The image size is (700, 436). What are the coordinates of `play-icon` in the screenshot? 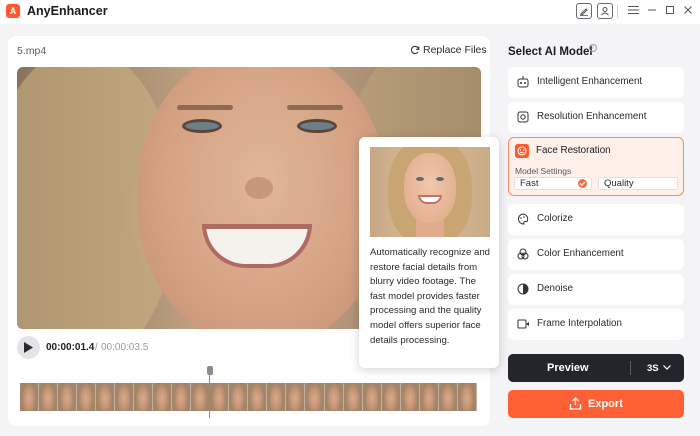 It's located at (28, 347).